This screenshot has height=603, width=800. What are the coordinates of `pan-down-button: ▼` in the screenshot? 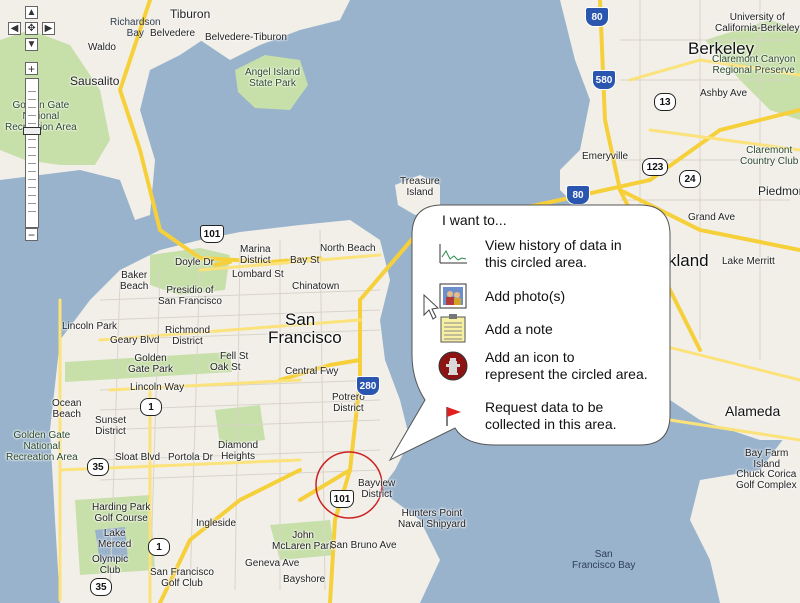 It's located at (31, 44).